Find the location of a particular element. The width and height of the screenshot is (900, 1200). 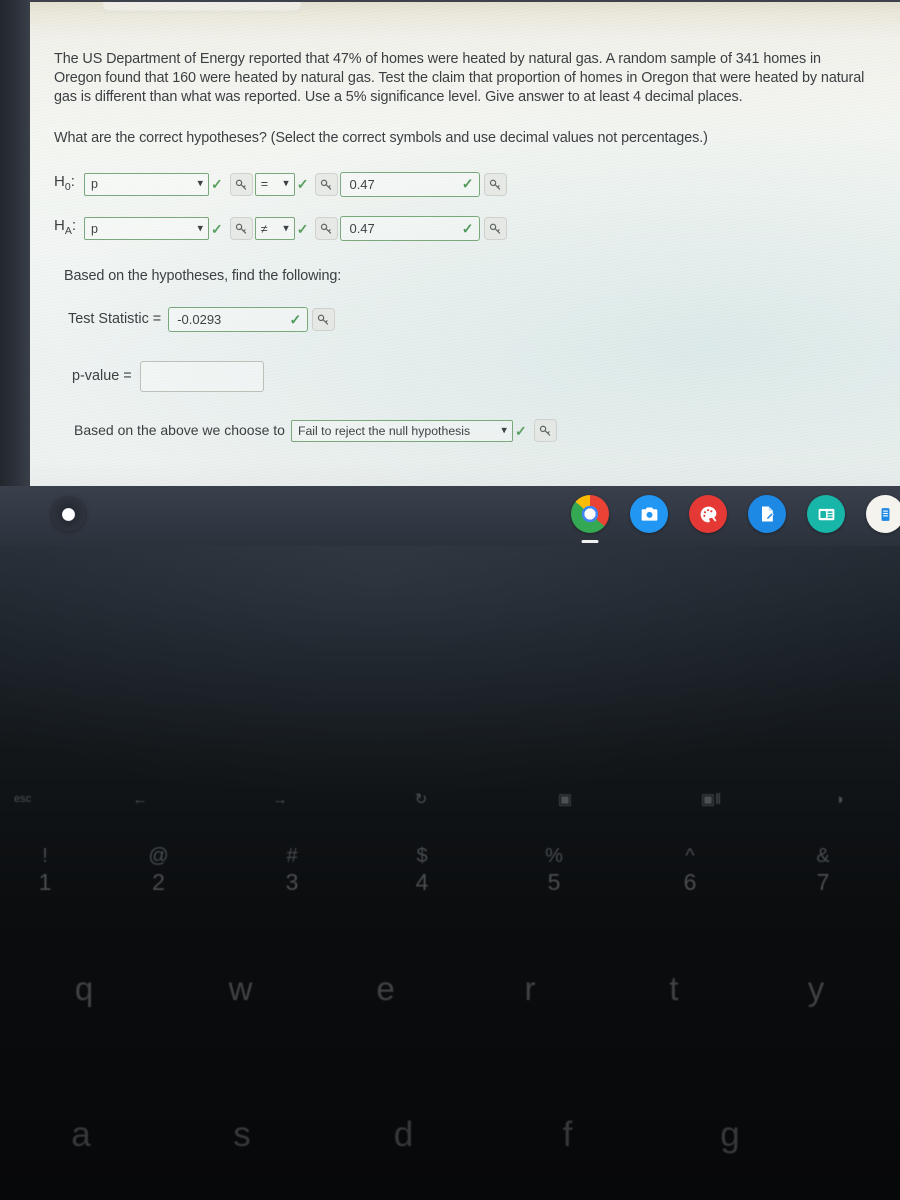

chrome-active-indicator is located at coordinates (590, 541).